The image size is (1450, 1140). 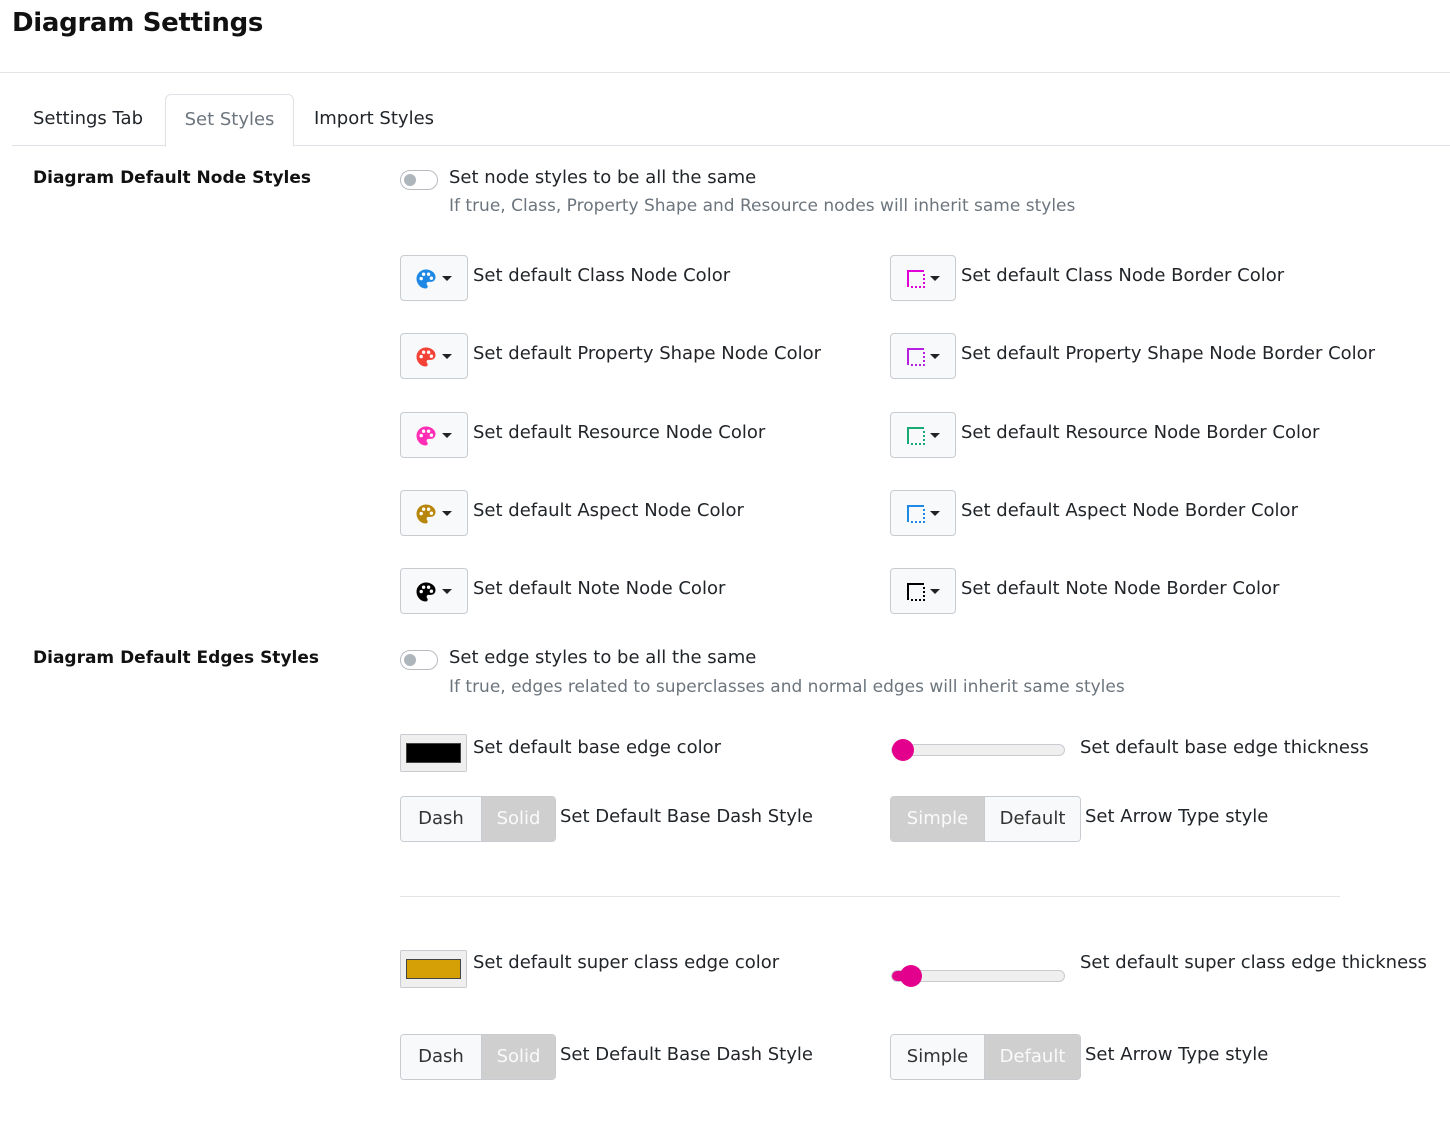 What do you see at coordinates (1177, 816) in the screenshot?
I see `base-arrow-type-label: Set Arrow Type style` at bounding box center [1177, 816].